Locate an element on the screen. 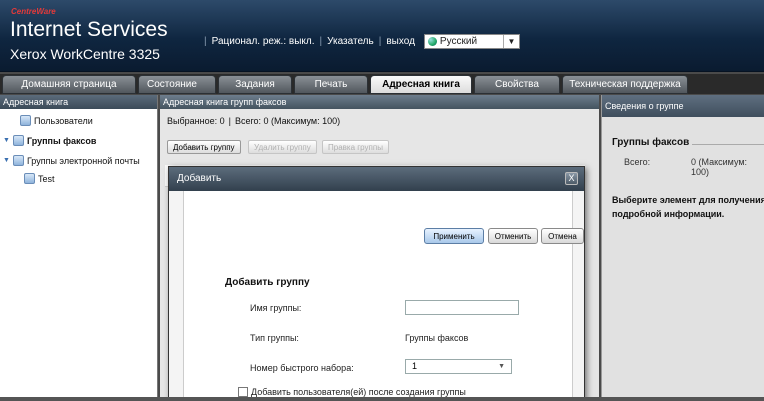 This screenshot has width=764, height=401. language-value: Русский is located at coordinates (458, 41).